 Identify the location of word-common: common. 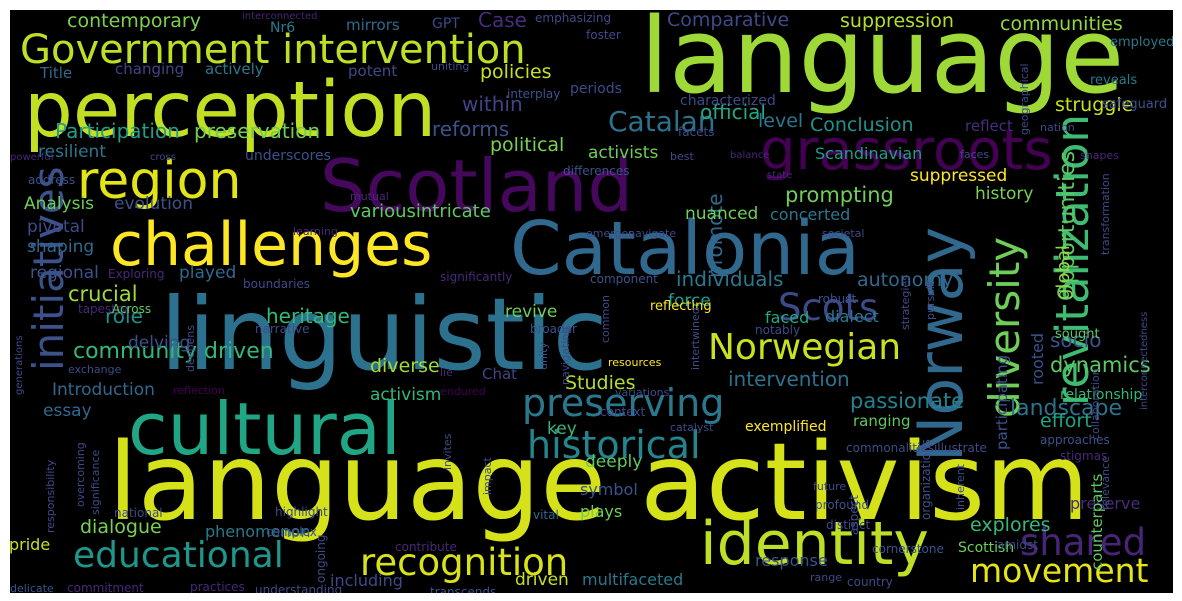
(605, 319).